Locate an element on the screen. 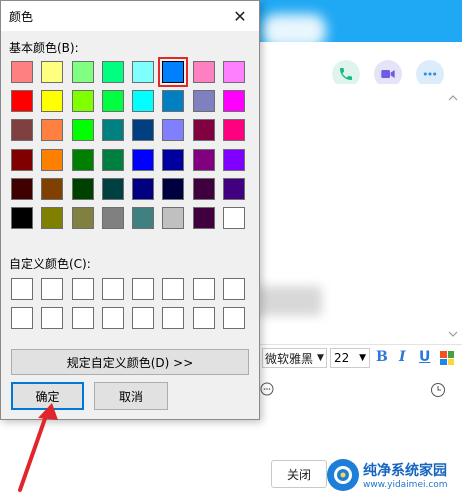  font-family-select: 微软雅黑 ▼ is located at coordinates (294, 358).